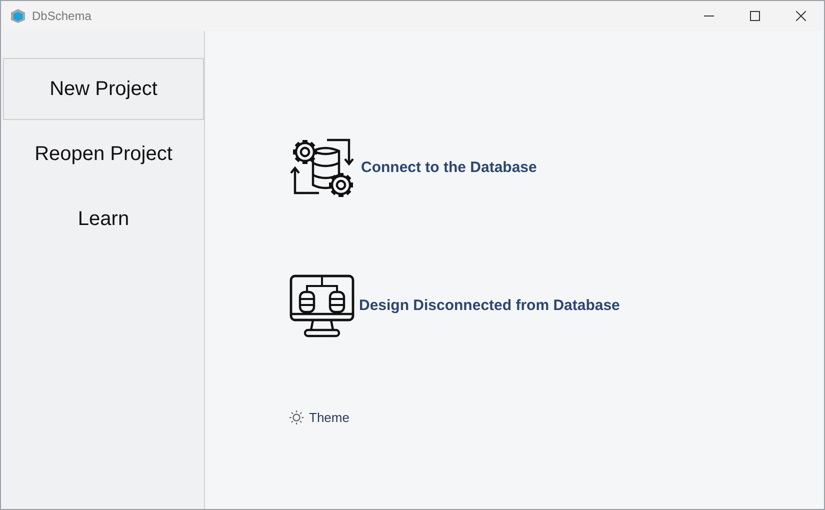 The height and width of the screenshot is (510, 825). What do you see at coordinates (103, 219) in the screenshot?
I see `sidebar-item: Learn` at bounding box center [103, 219].